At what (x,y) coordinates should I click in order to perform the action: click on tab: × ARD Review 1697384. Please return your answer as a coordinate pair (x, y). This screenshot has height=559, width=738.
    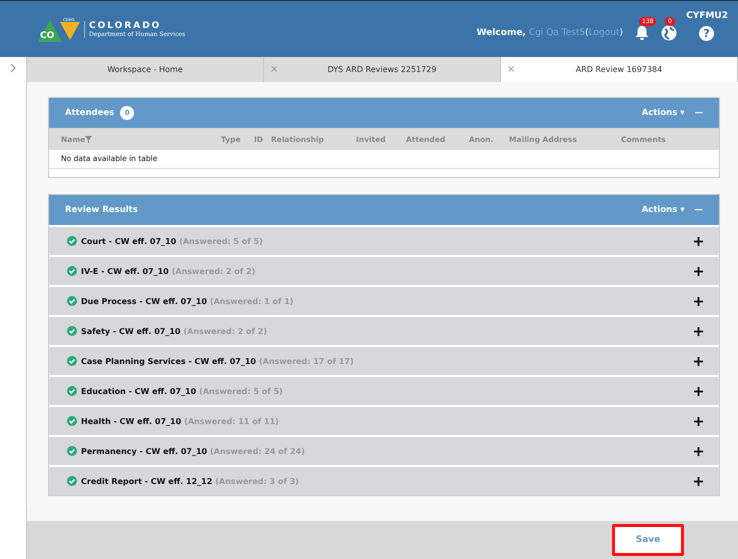
    Looking at the image, I should click on (619, 69).